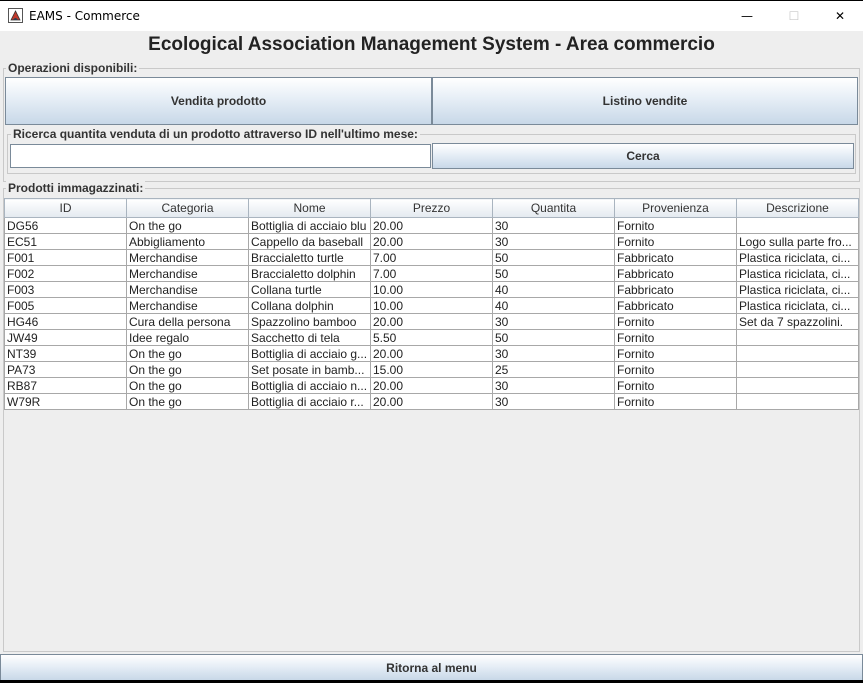  I want to click on cell-id: F005, so click(65, 305).